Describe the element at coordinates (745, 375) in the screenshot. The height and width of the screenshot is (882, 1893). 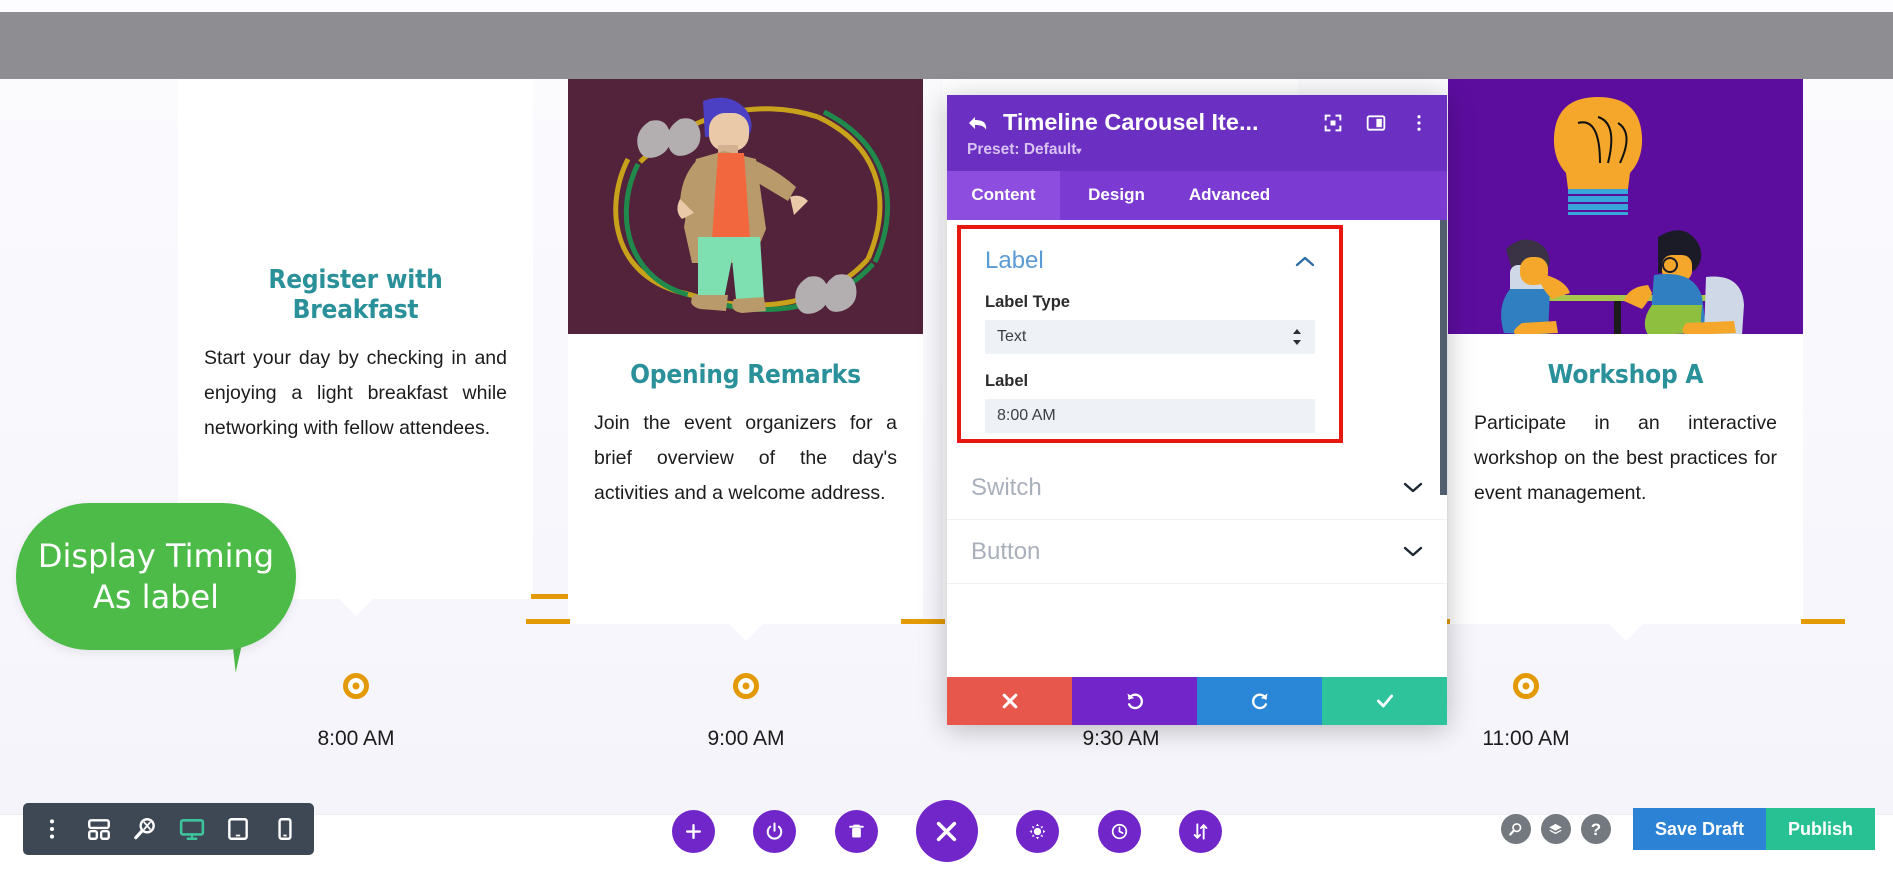
I see `card-title: Opening Remarks` at that location.